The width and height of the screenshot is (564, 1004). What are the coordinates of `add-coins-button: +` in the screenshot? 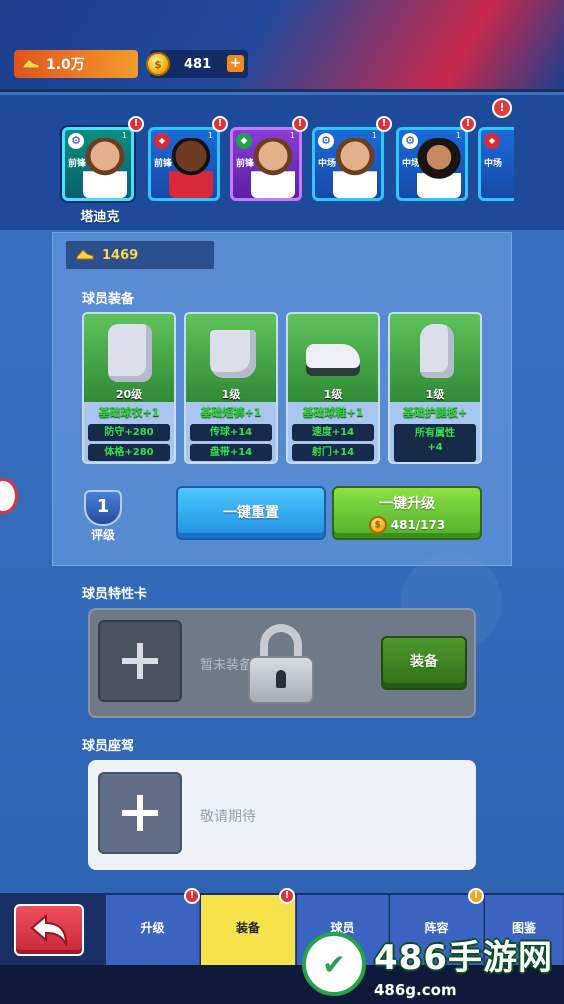 It's located at (235, 63).